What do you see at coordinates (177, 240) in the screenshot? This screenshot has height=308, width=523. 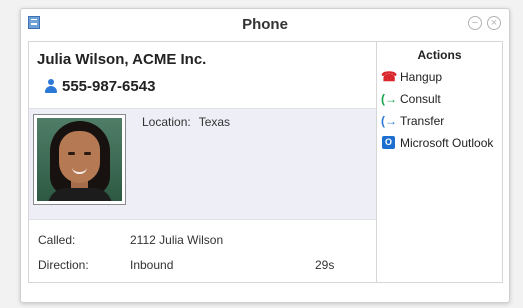 I see `called-value: 2112 Julia Wilson` at bounding box center [177, 240].